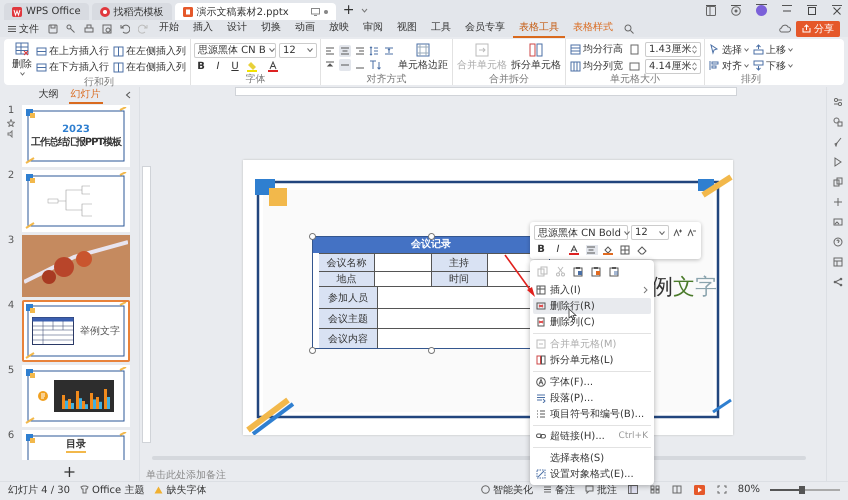 This screenshot has height=500, width=848. What do you see at coordinates (72, 51) in the screenshot?
I see `insert-row-button: 在上方插入行` at bounding box center [72, 51].